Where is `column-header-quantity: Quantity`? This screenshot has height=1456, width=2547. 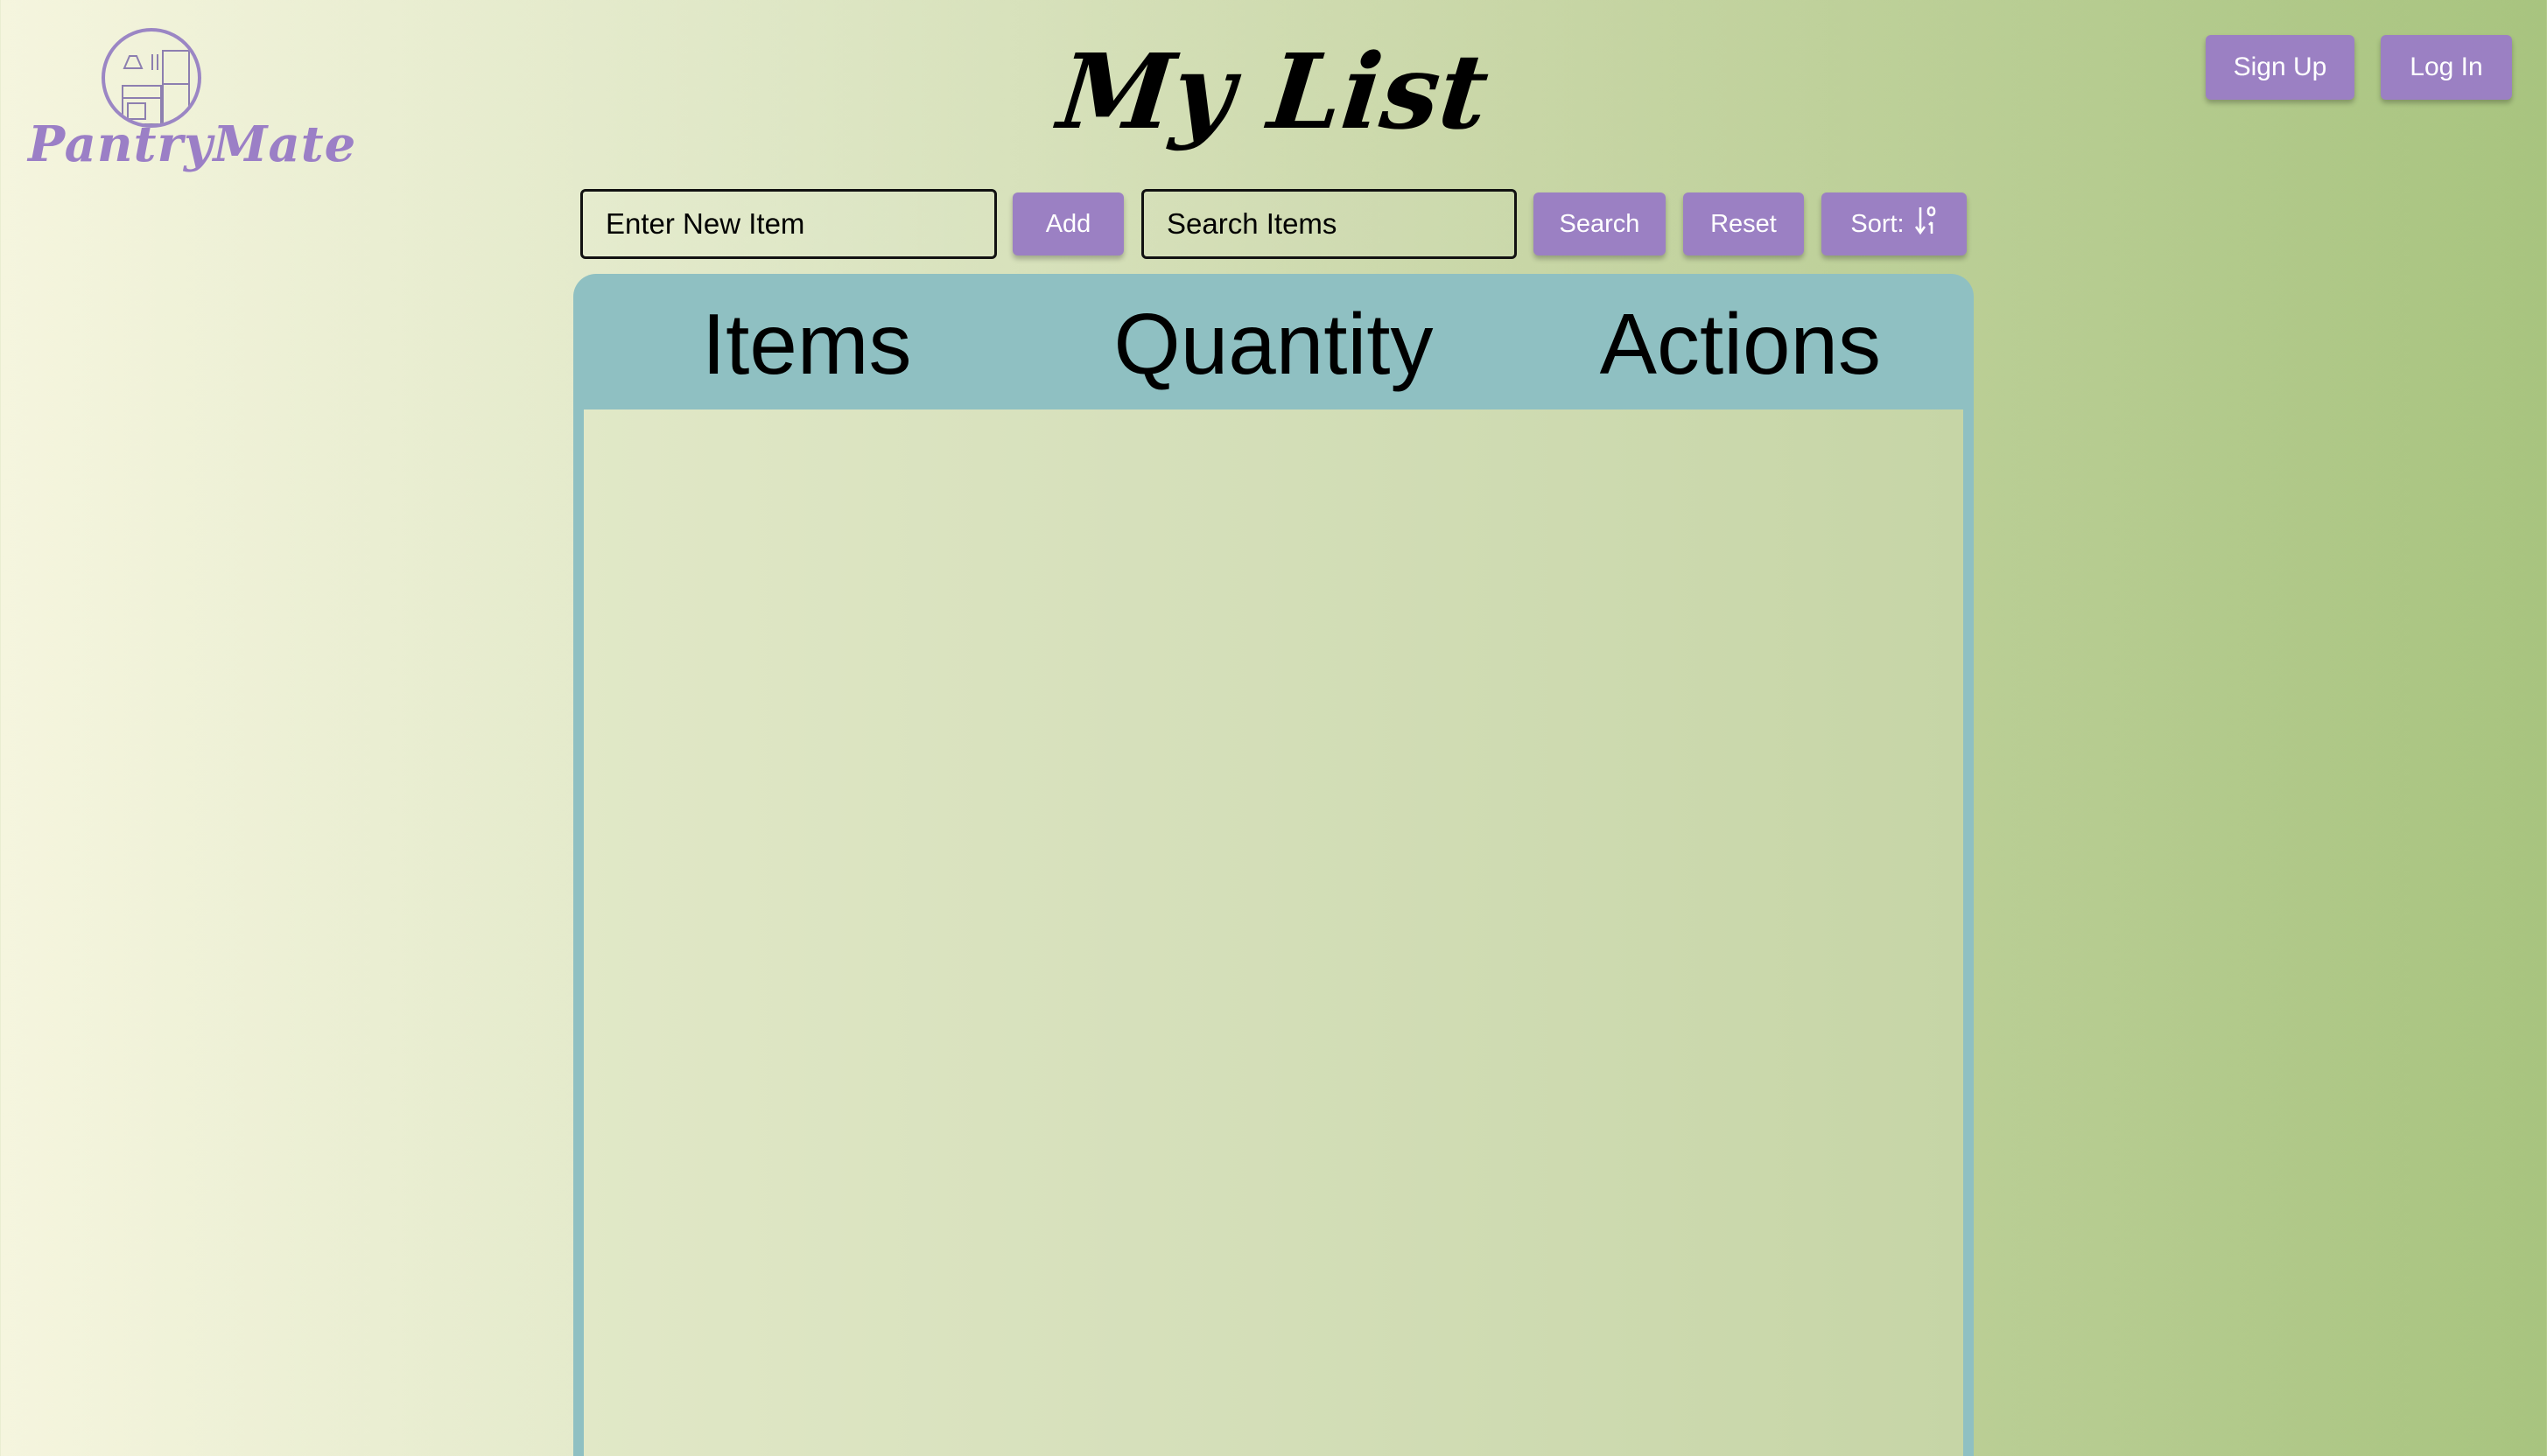
column-header-quantity: Quantity is located at coordinates (1273, 344).